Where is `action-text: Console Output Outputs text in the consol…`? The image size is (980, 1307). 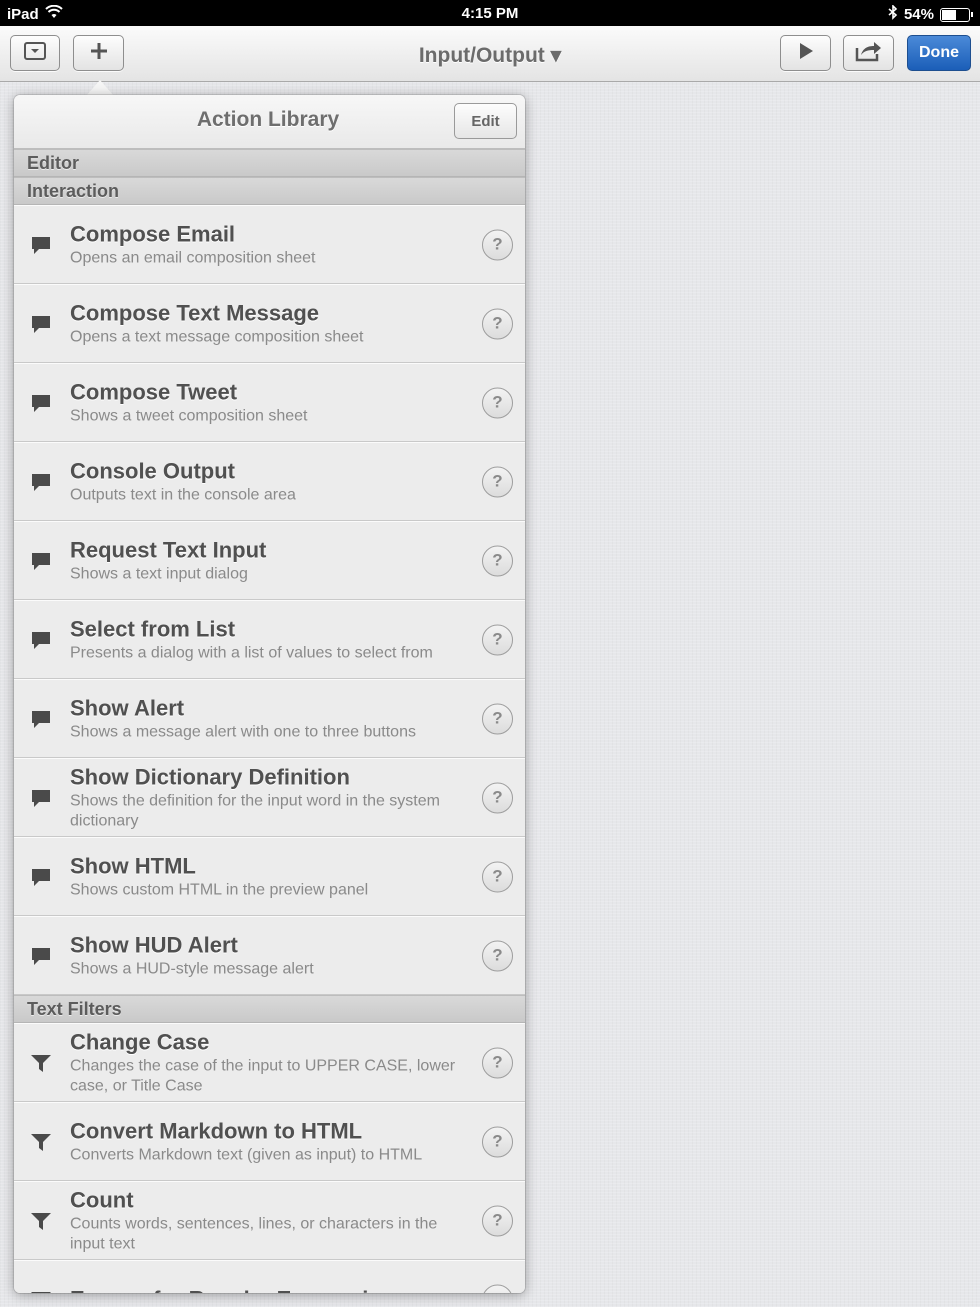
action-text: Console Output Outputs text in the consol… is located at coordinates (267, 481).